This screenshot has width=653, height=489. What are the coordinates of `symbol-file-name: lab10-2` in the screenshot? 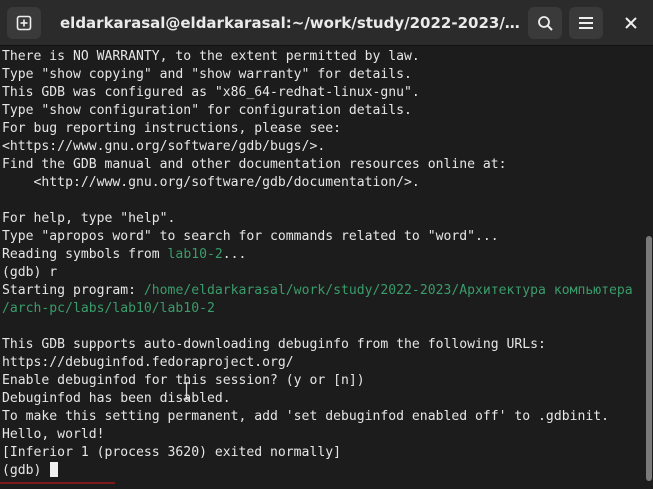 It's located at (195, 254).